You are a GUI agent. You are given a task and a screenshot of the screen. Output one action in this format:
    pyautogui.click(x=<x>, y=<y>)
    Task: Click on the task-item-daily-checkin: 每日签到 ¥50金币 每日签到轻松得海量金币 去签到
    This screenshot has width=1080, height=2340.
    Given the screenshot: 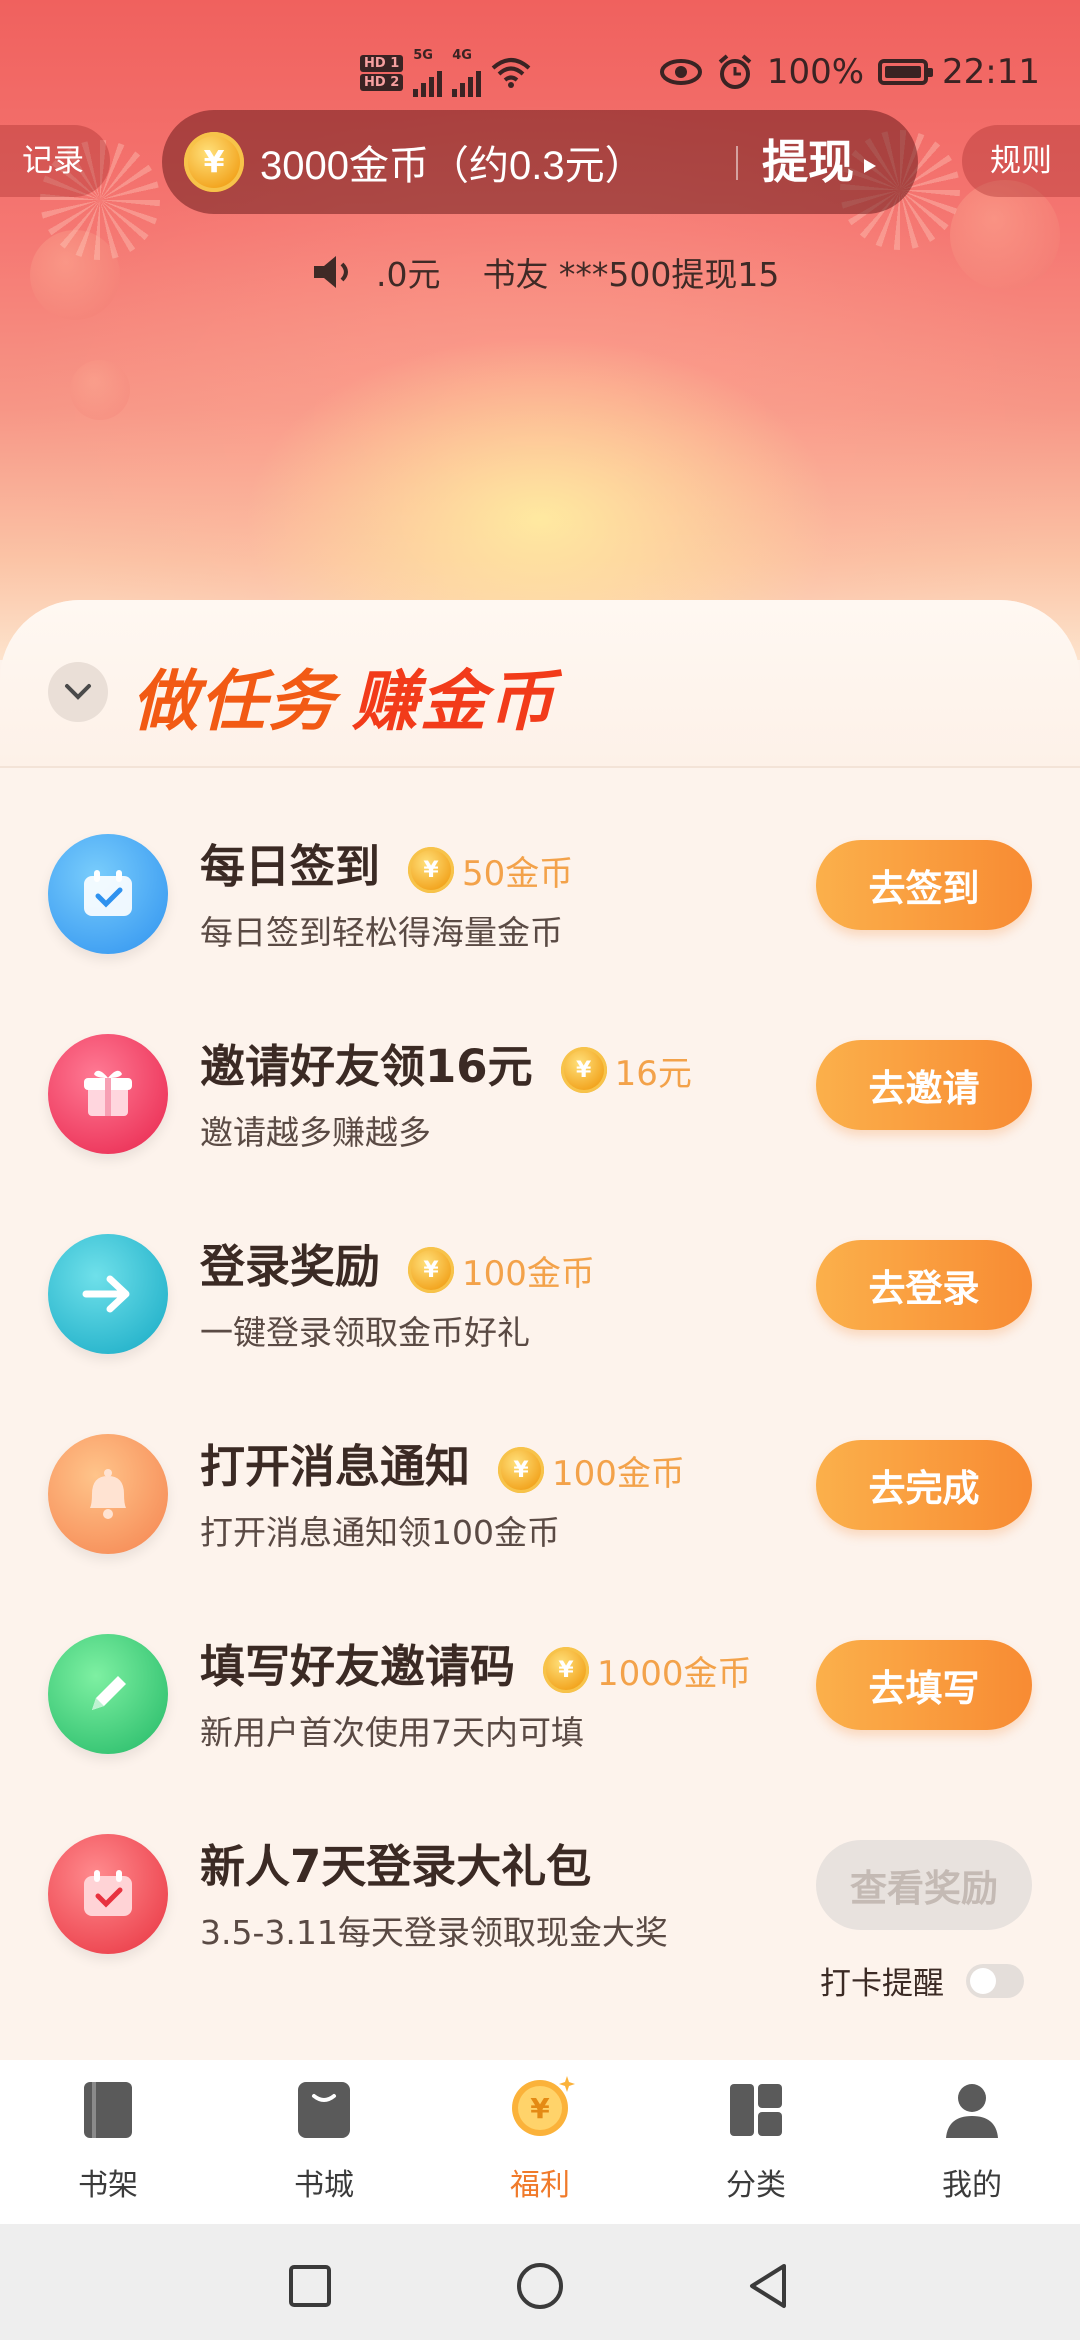 What is the action you would take?
    pyautogui.click(x=540, y=900)
    